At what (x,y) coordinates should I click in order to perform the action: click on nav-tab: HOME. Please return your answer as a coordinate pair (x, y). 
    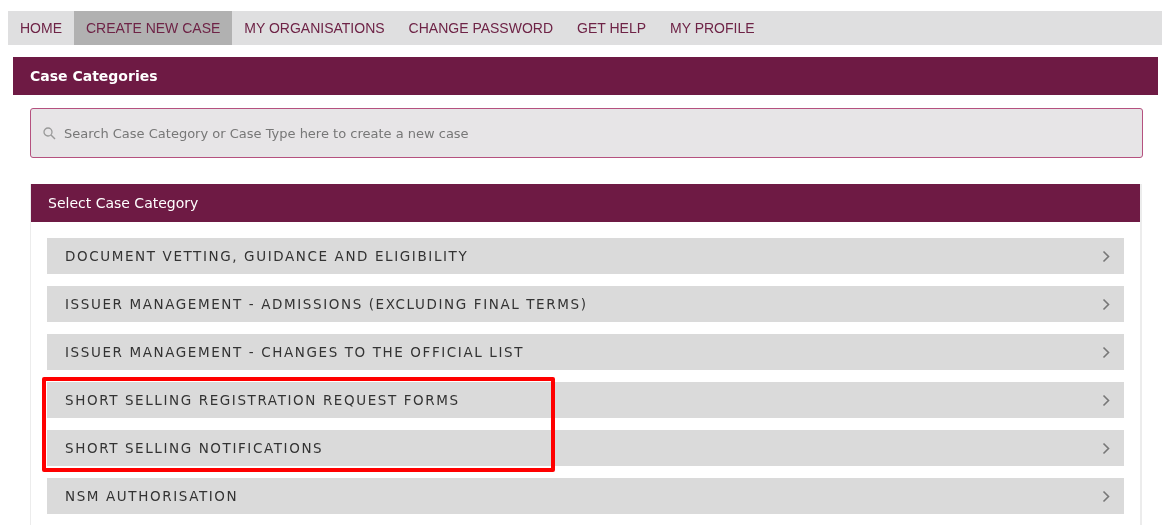
    Looking at the image, I should click on (41, 28).